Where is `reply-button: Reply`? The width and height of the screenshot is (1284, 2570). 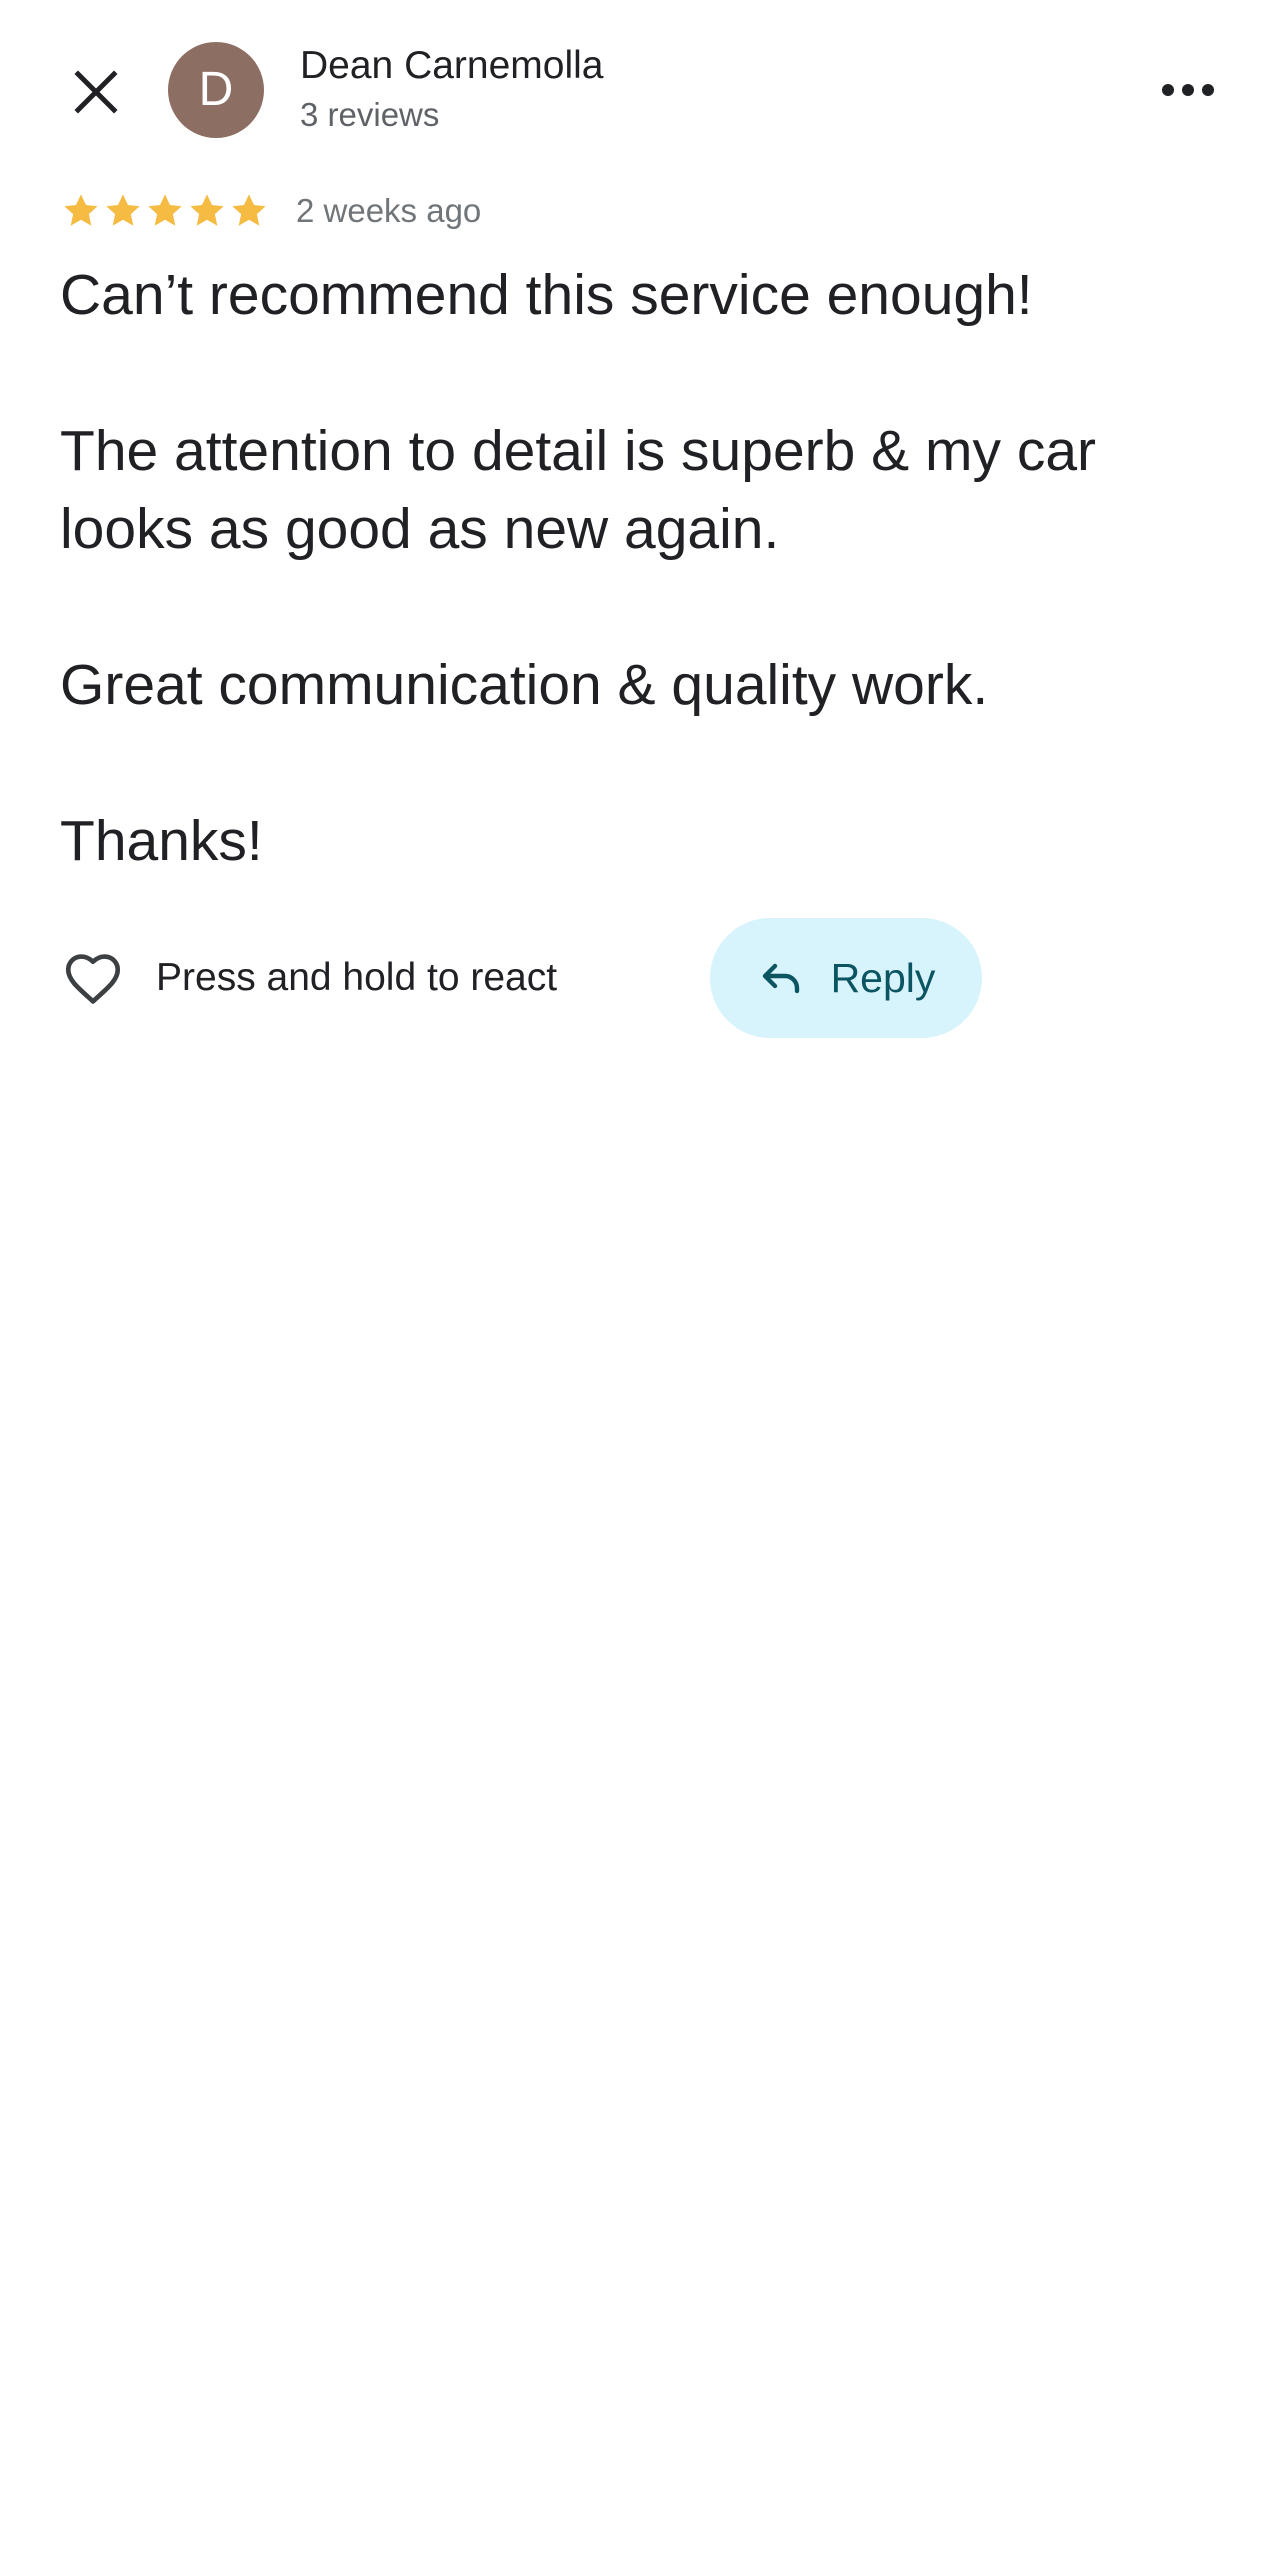
reply-button: Reply is located at coordinates (846, 978).